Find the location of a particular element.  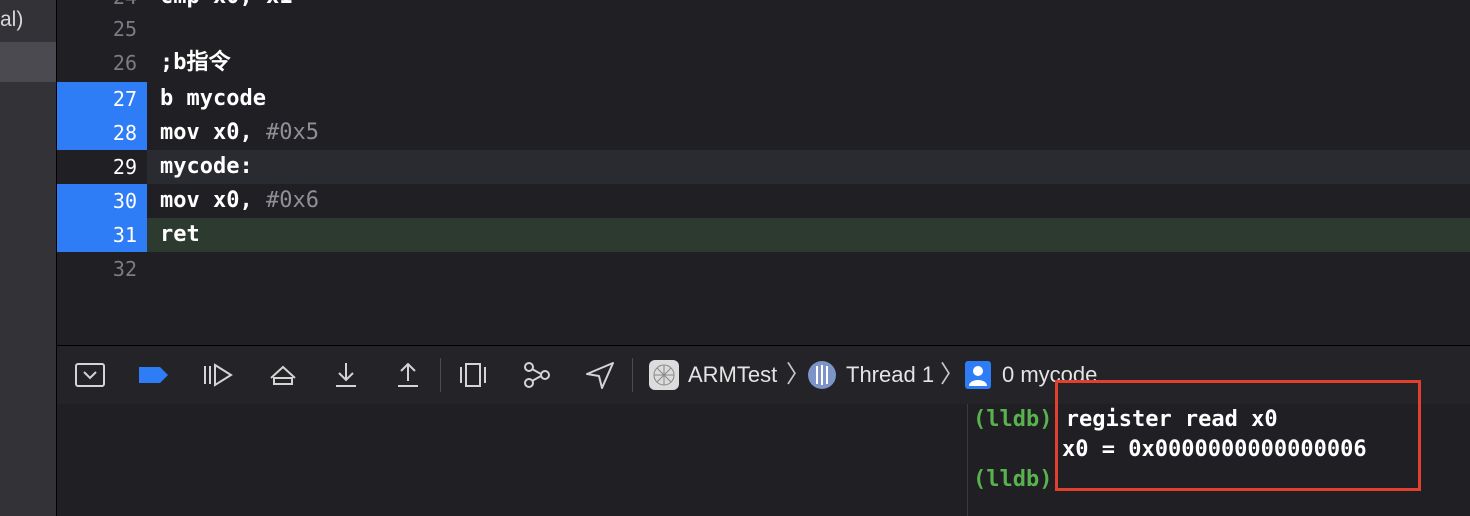

hide-debug-area-icon is located at coordinates (90, 375).